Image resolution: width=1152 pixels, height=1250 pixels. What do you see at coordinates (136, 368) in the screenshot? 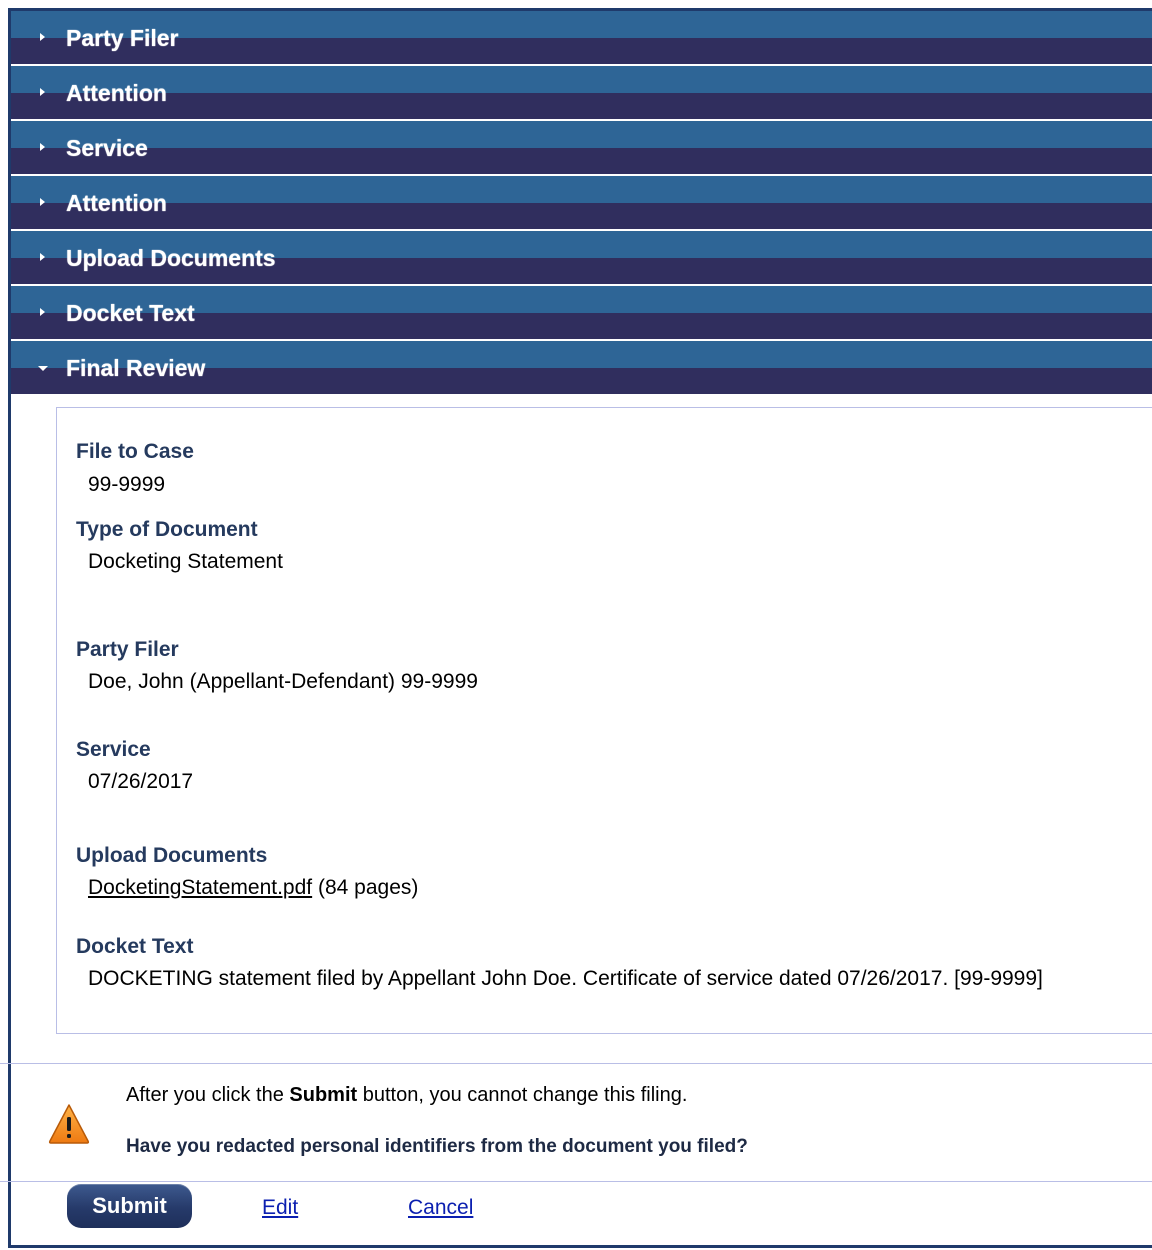
I see `accordion-title: Final Review` at bounding box center [136, 368].